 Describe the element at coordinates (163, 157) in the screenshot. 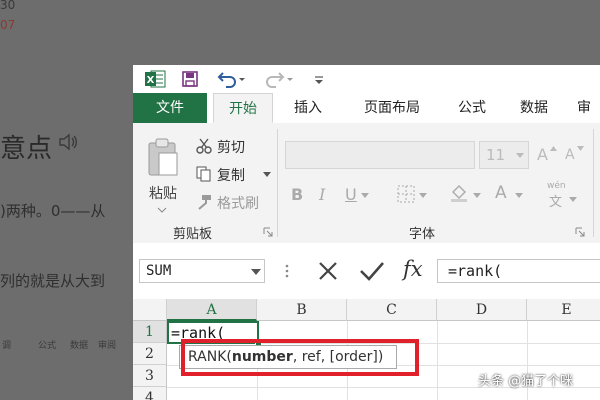

I see `paste-icon` at that location.